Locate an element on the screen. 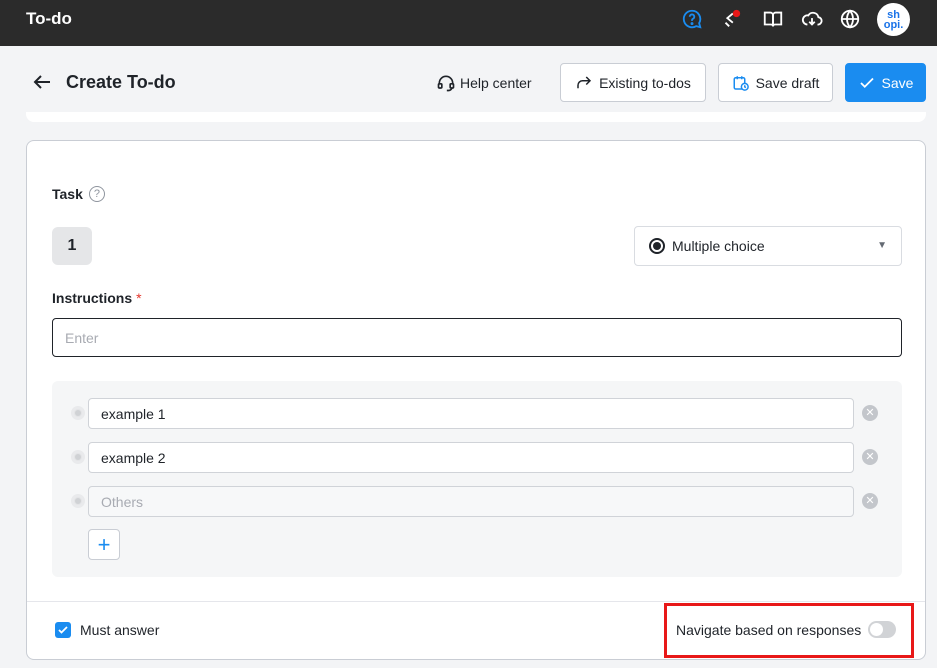  task-label-text: Task is located at coordinates (67, 194).